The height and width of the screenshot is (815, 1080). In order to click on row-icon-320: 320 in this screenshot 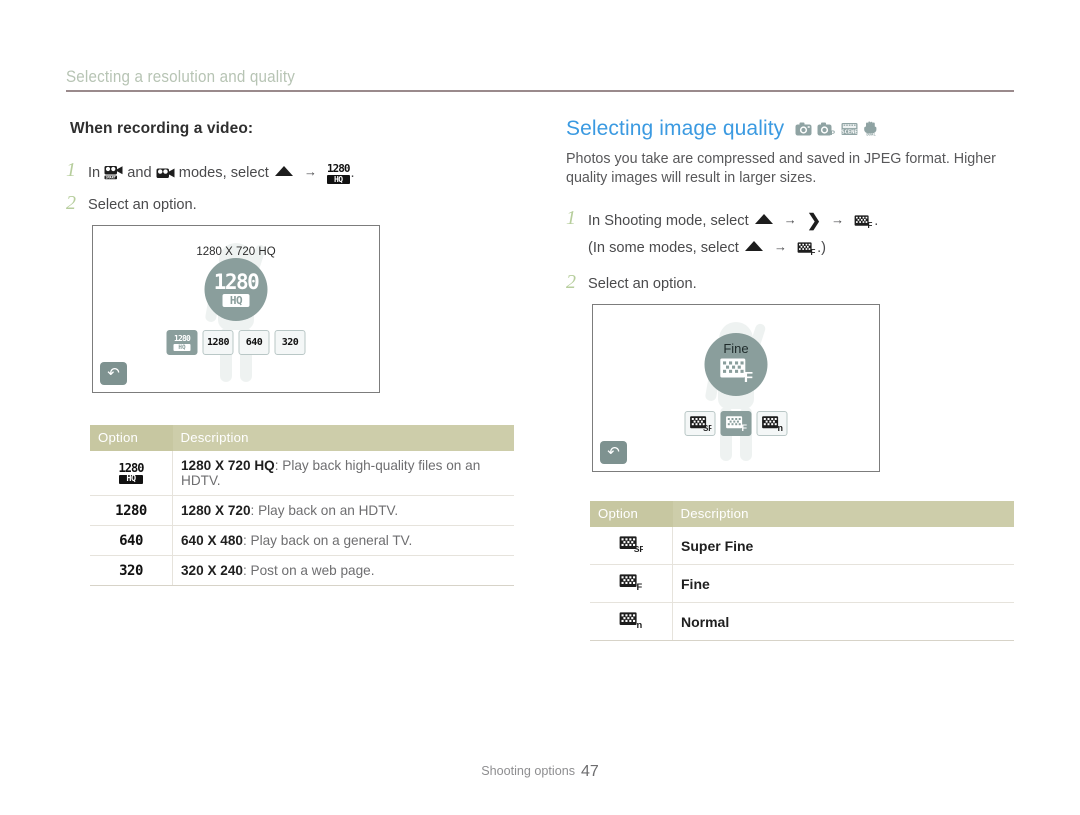, I will do `click(131, 570)`.